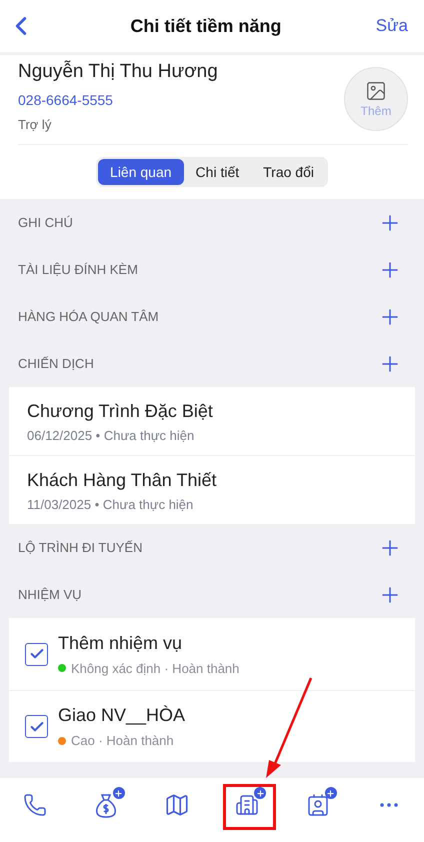 Image resolution: width=424 pixels, height=842 pixels. Describe the element at coordinates (212, 411) in the screenshot. I see `campaign-title: Chương Trình Đặc Biệt` at that location.